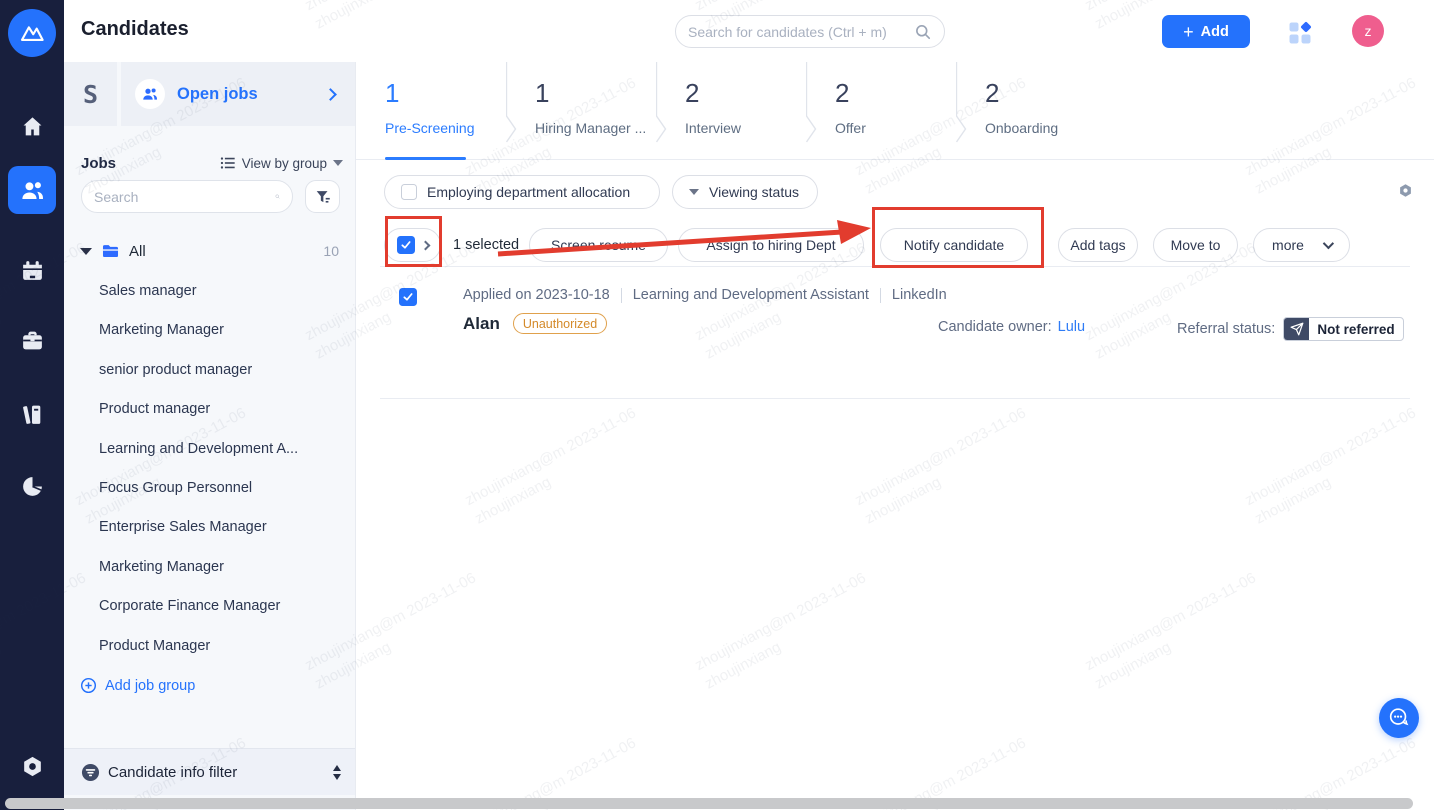 The height and width of the screenshot is (810, 1434). I want to click on people-icon, so click(32, 190).